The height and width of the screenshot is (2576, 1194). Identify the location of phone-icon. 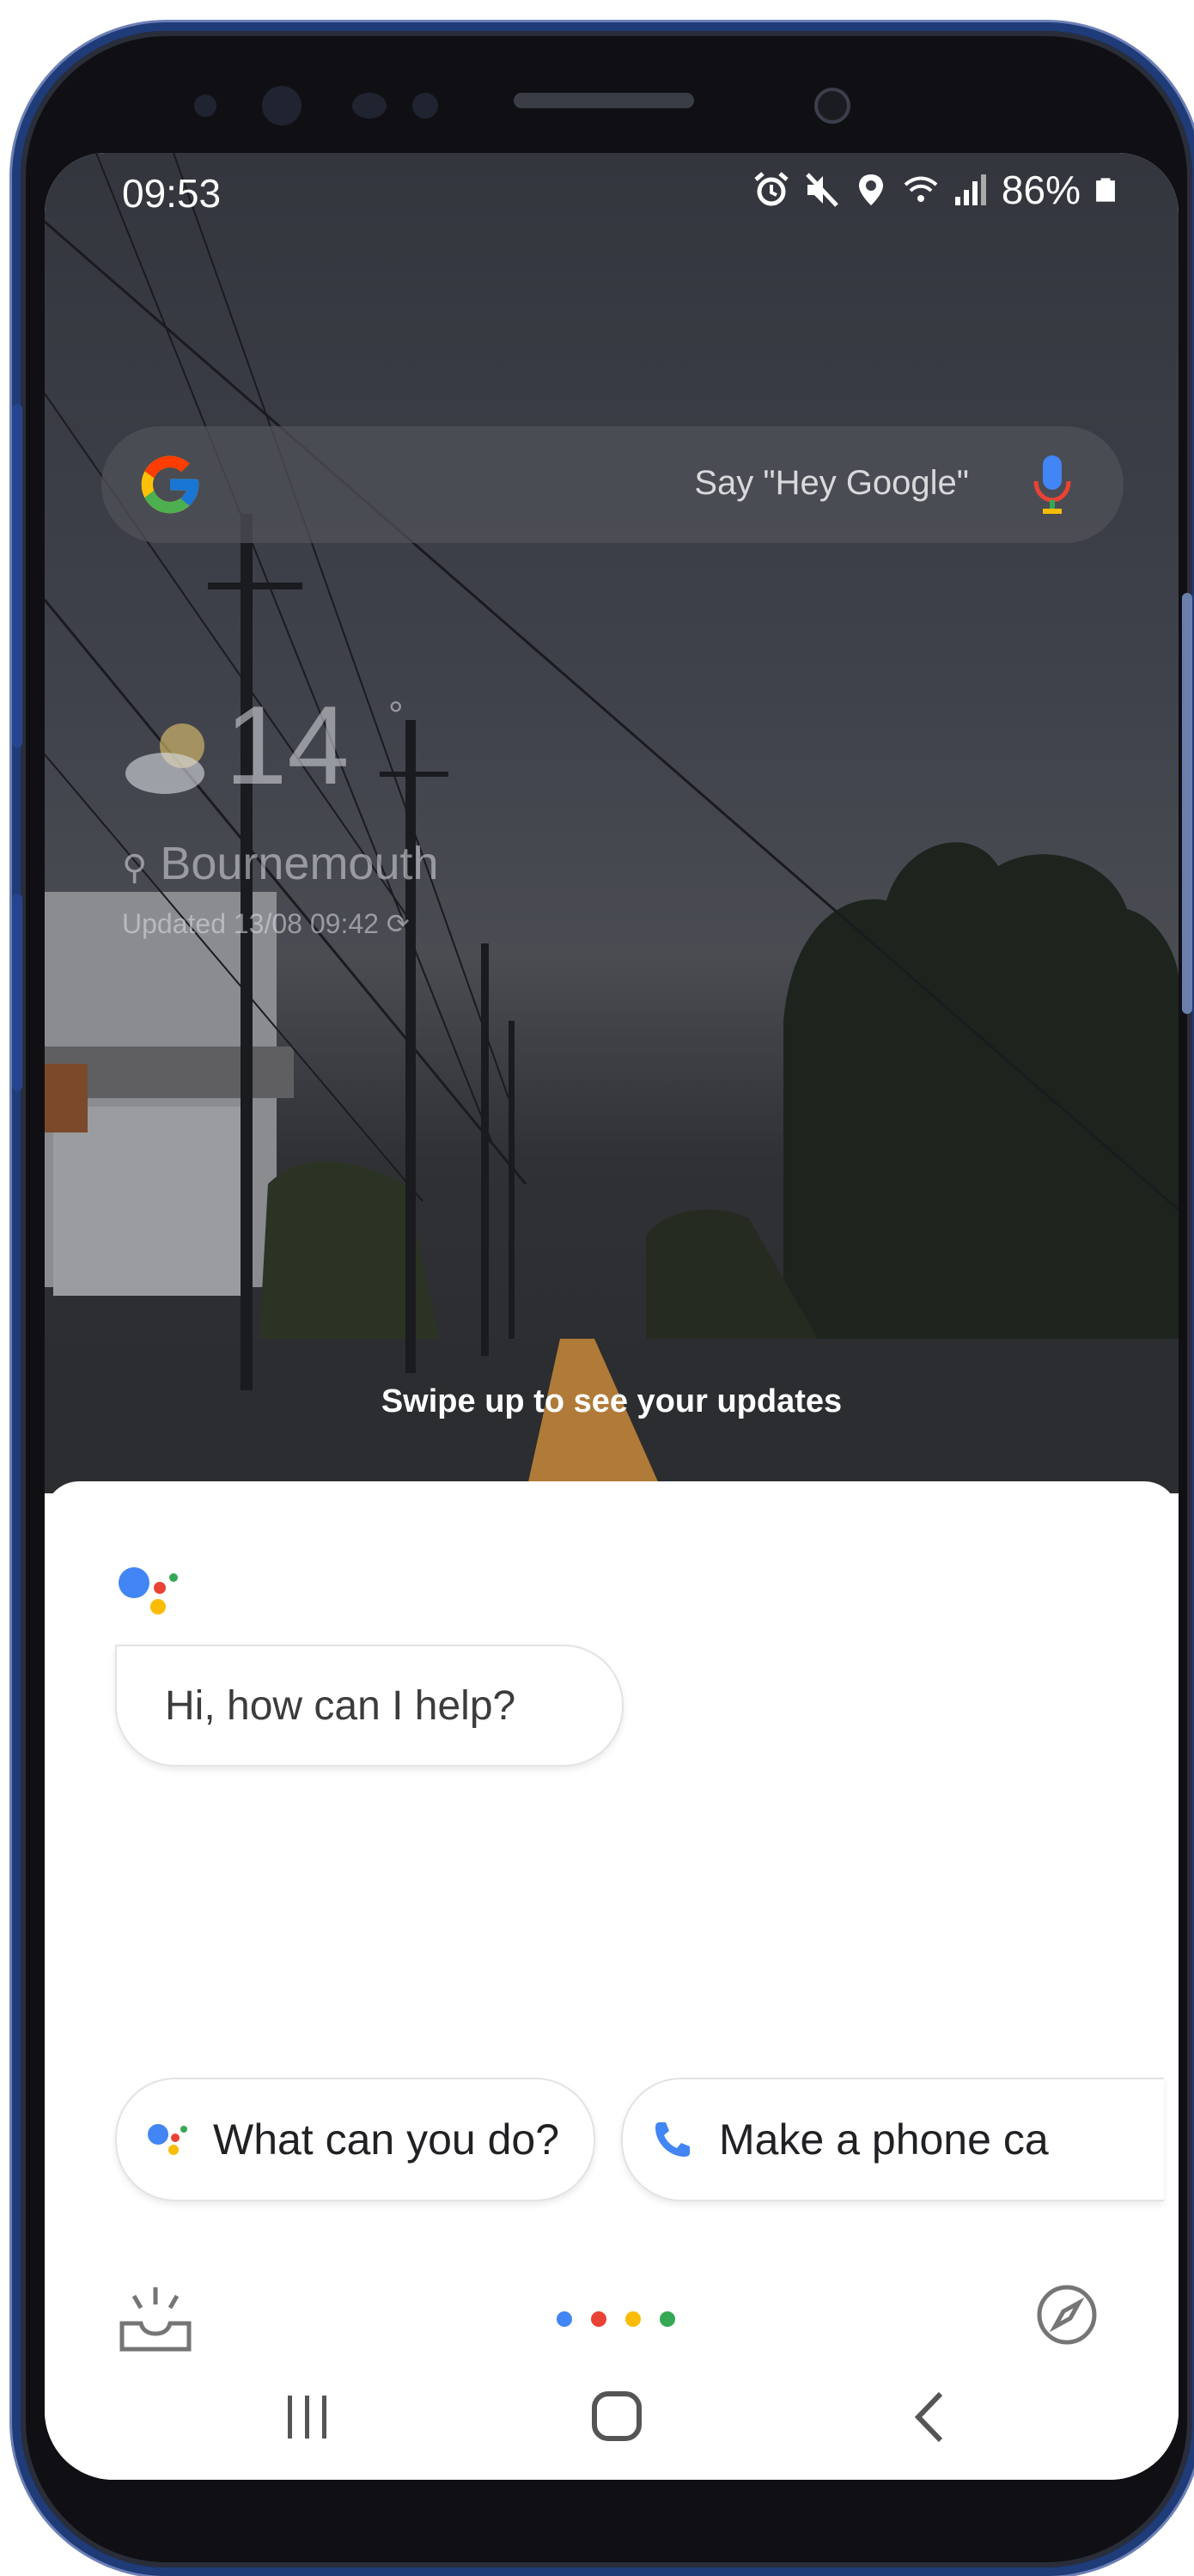
(673, 2139).